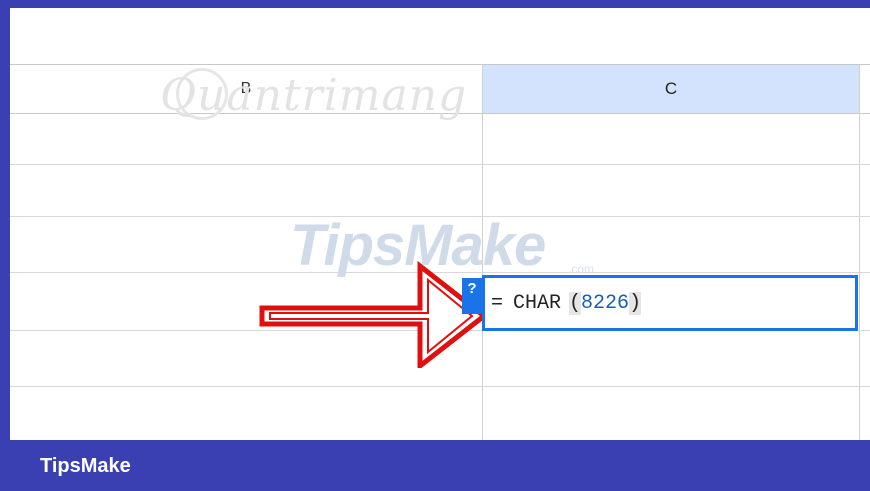 The height and width of the screenshot is (491, 870). I want to click on column-header-c: C, so click(671, 89).